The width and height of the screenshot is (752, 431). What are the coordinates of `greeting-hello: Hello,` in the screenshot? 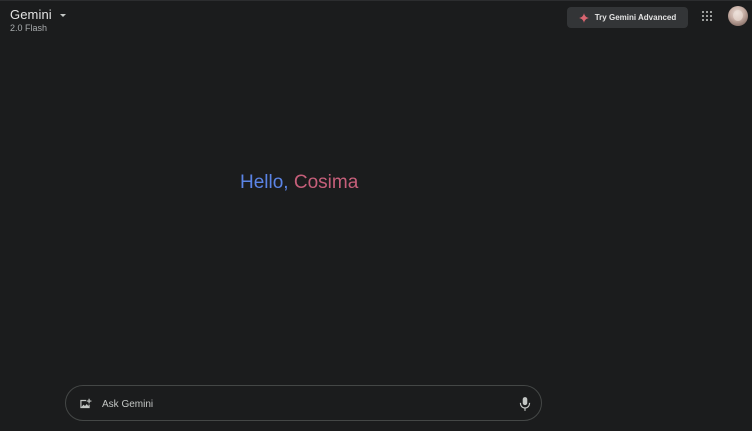 It's located at (264, 182).